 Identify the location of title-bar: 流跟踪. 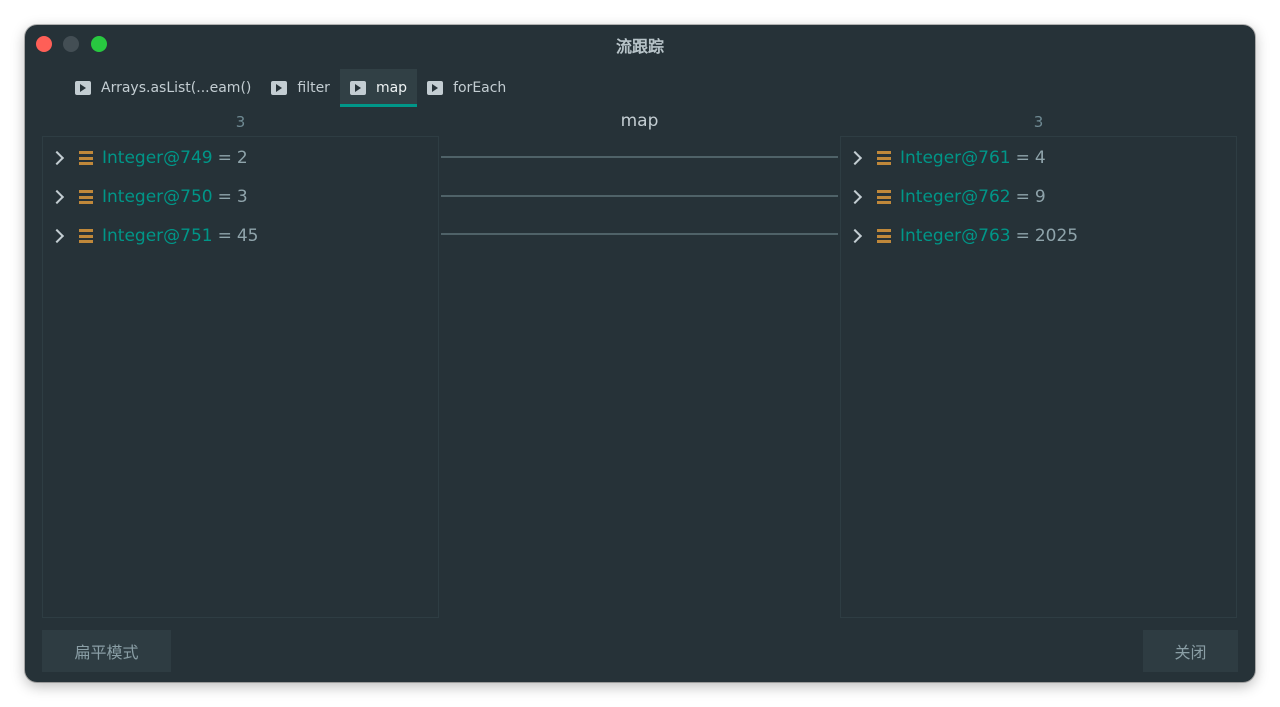
(640, 44).